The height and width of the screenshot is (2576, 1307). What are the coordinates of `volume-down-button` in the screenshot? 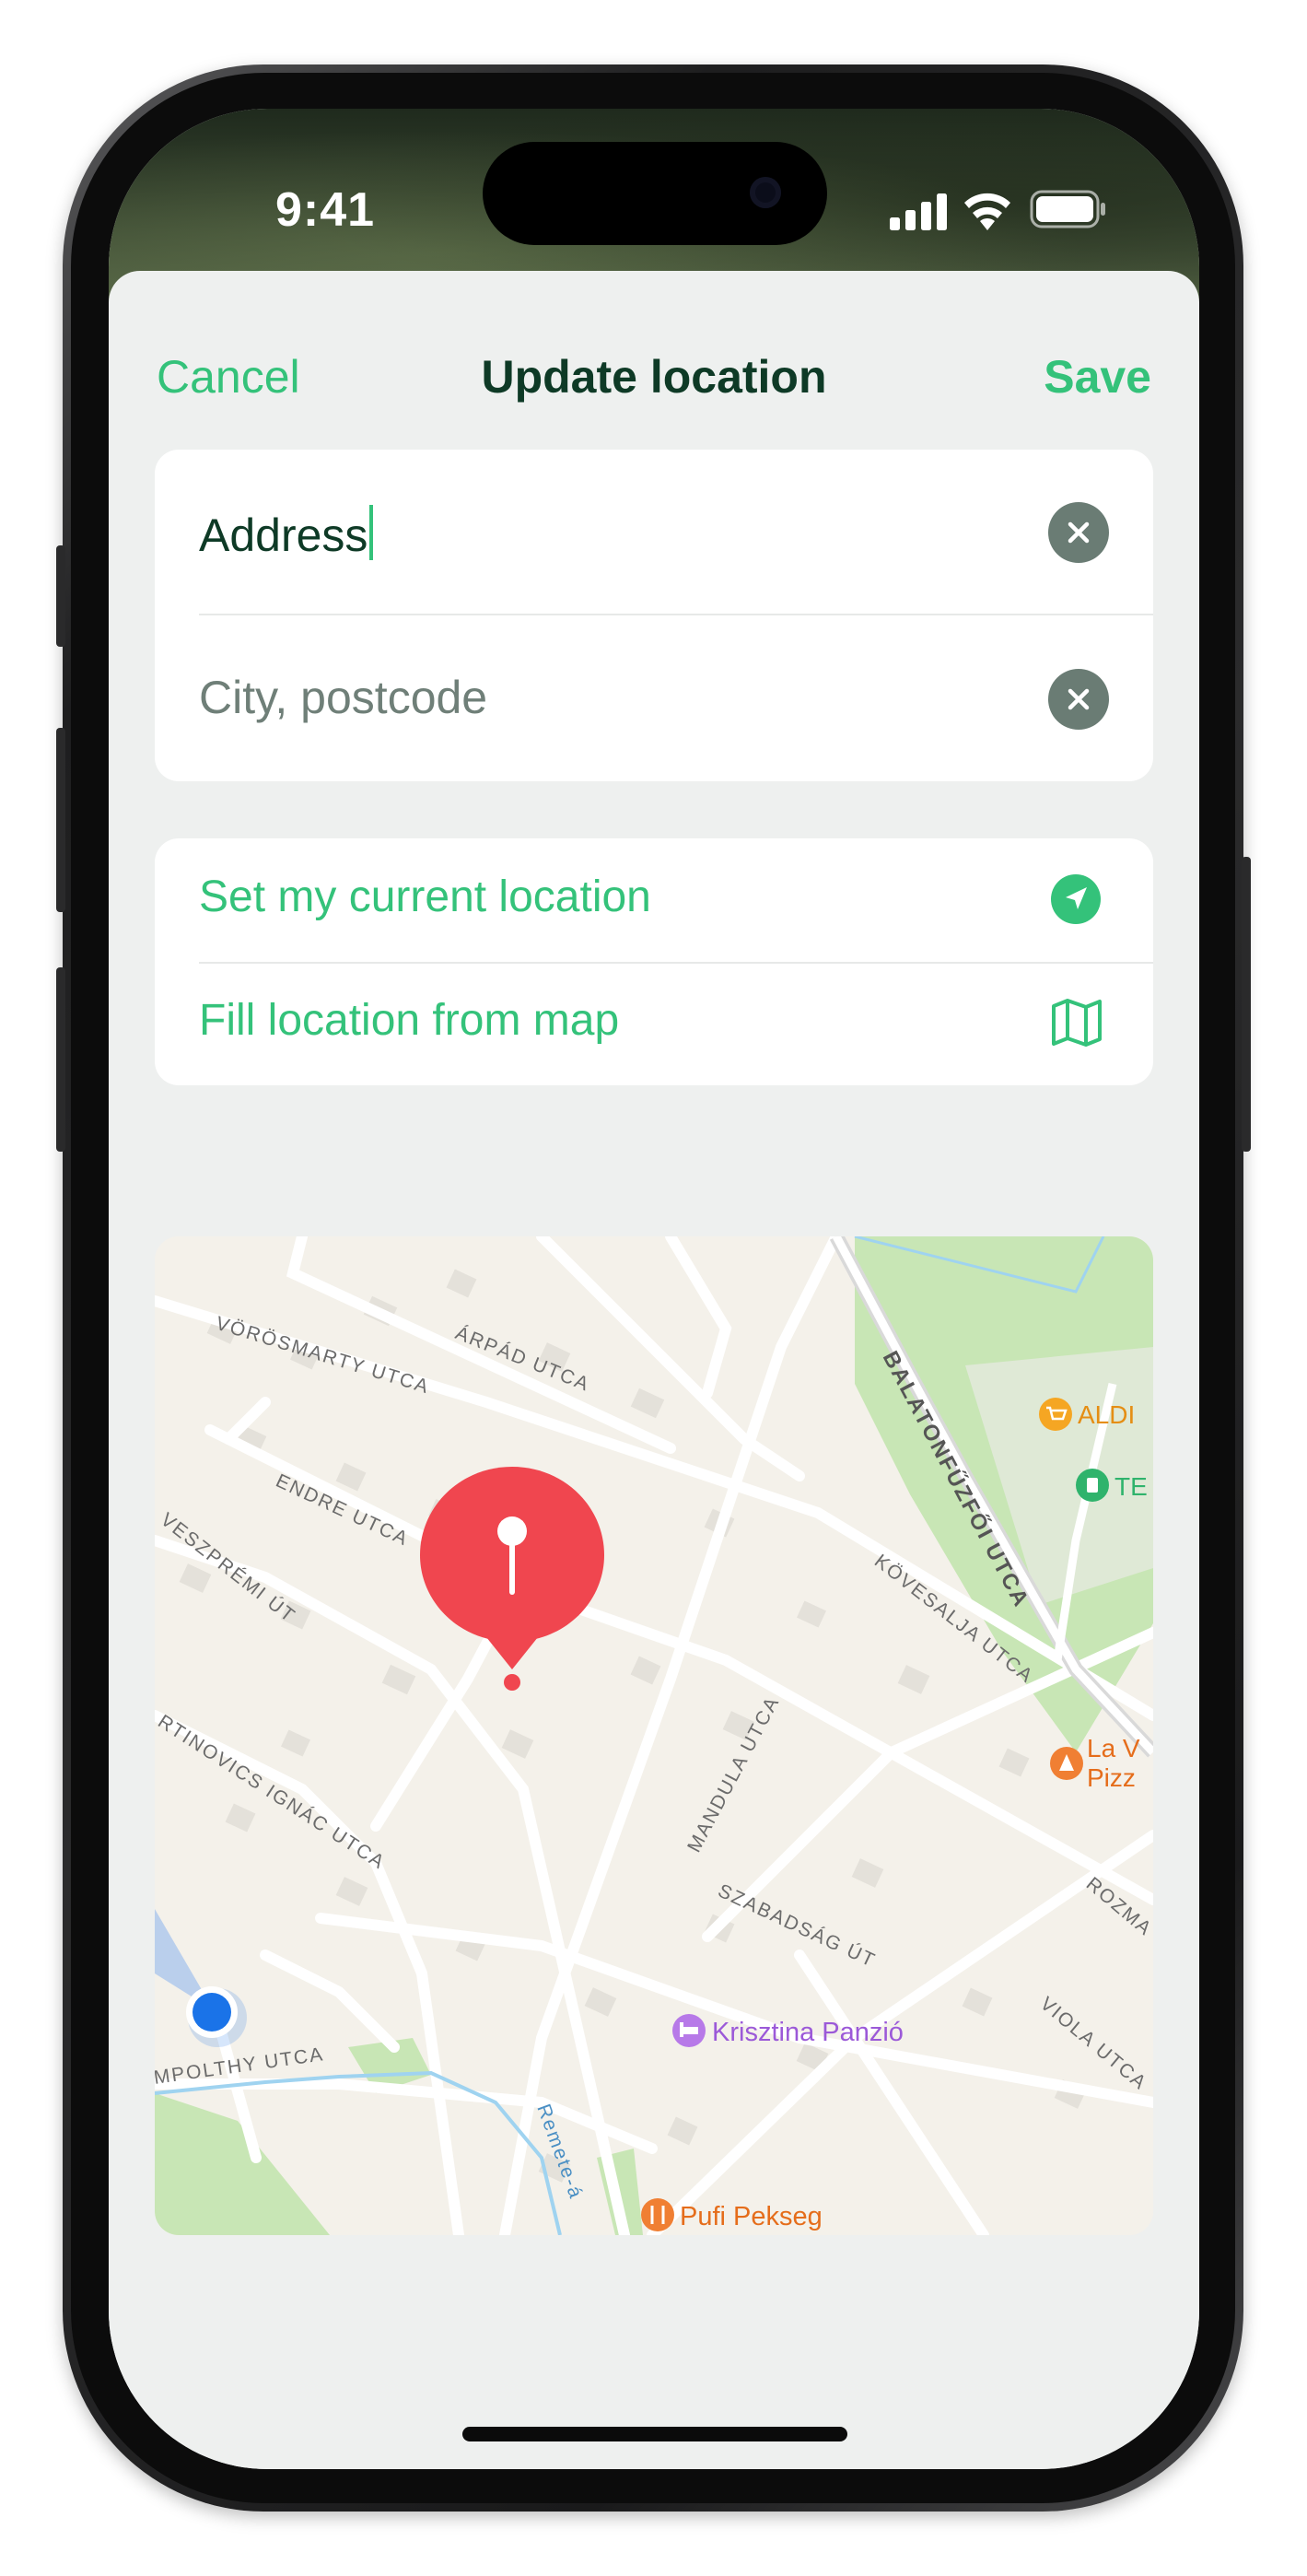 It's located at (61, 1059).